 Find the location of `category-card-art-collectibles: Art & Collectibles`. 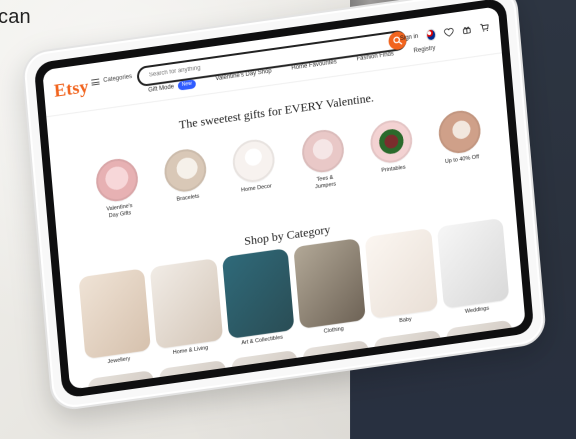

category-card-art-collectibles: Art & Collectibles is located at coordinates (258, 298).